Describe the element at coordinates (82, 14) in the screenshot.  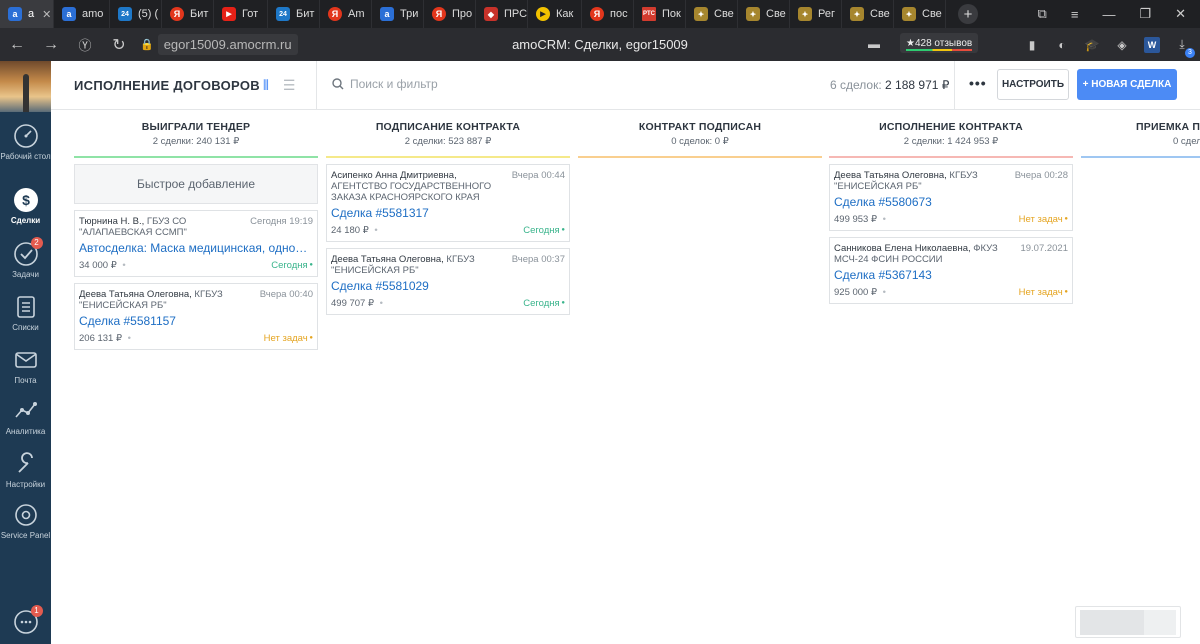
I see `browser-tab: a amo` at that location.